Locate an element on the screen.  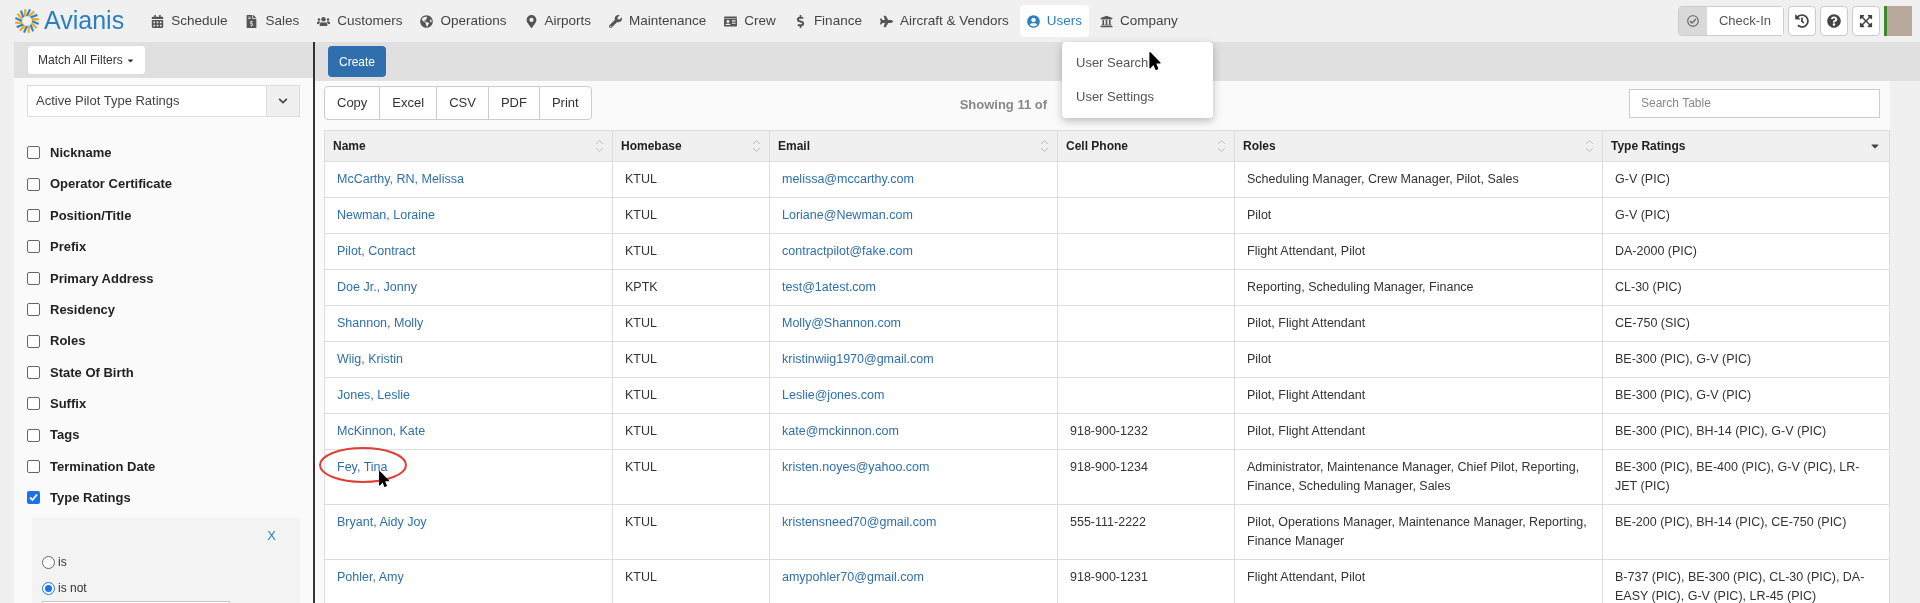
table-cell: Scheduling Manager, Crew Manager, Pilot, Sales is located at coordinates (1383, 179).